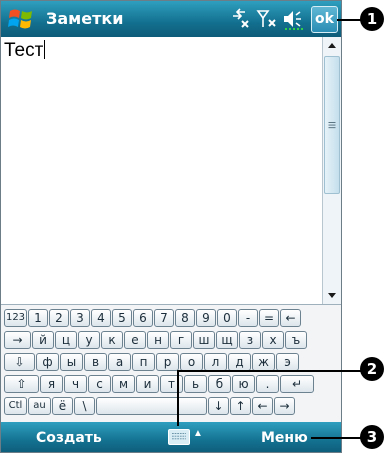 This screenshot has width=389, height=453. I want to click on key: у, so click(89, 340).